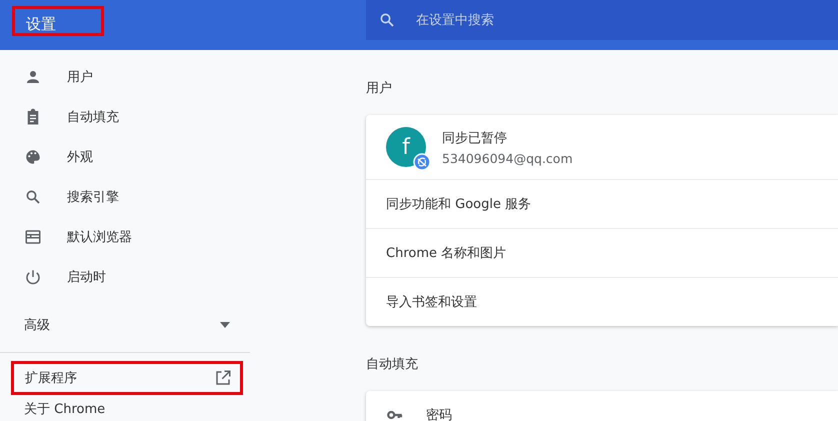  Describe the element at coordinates (125, 117) in the screenshot. I see `sidebar-item: 自动填充` at that location.